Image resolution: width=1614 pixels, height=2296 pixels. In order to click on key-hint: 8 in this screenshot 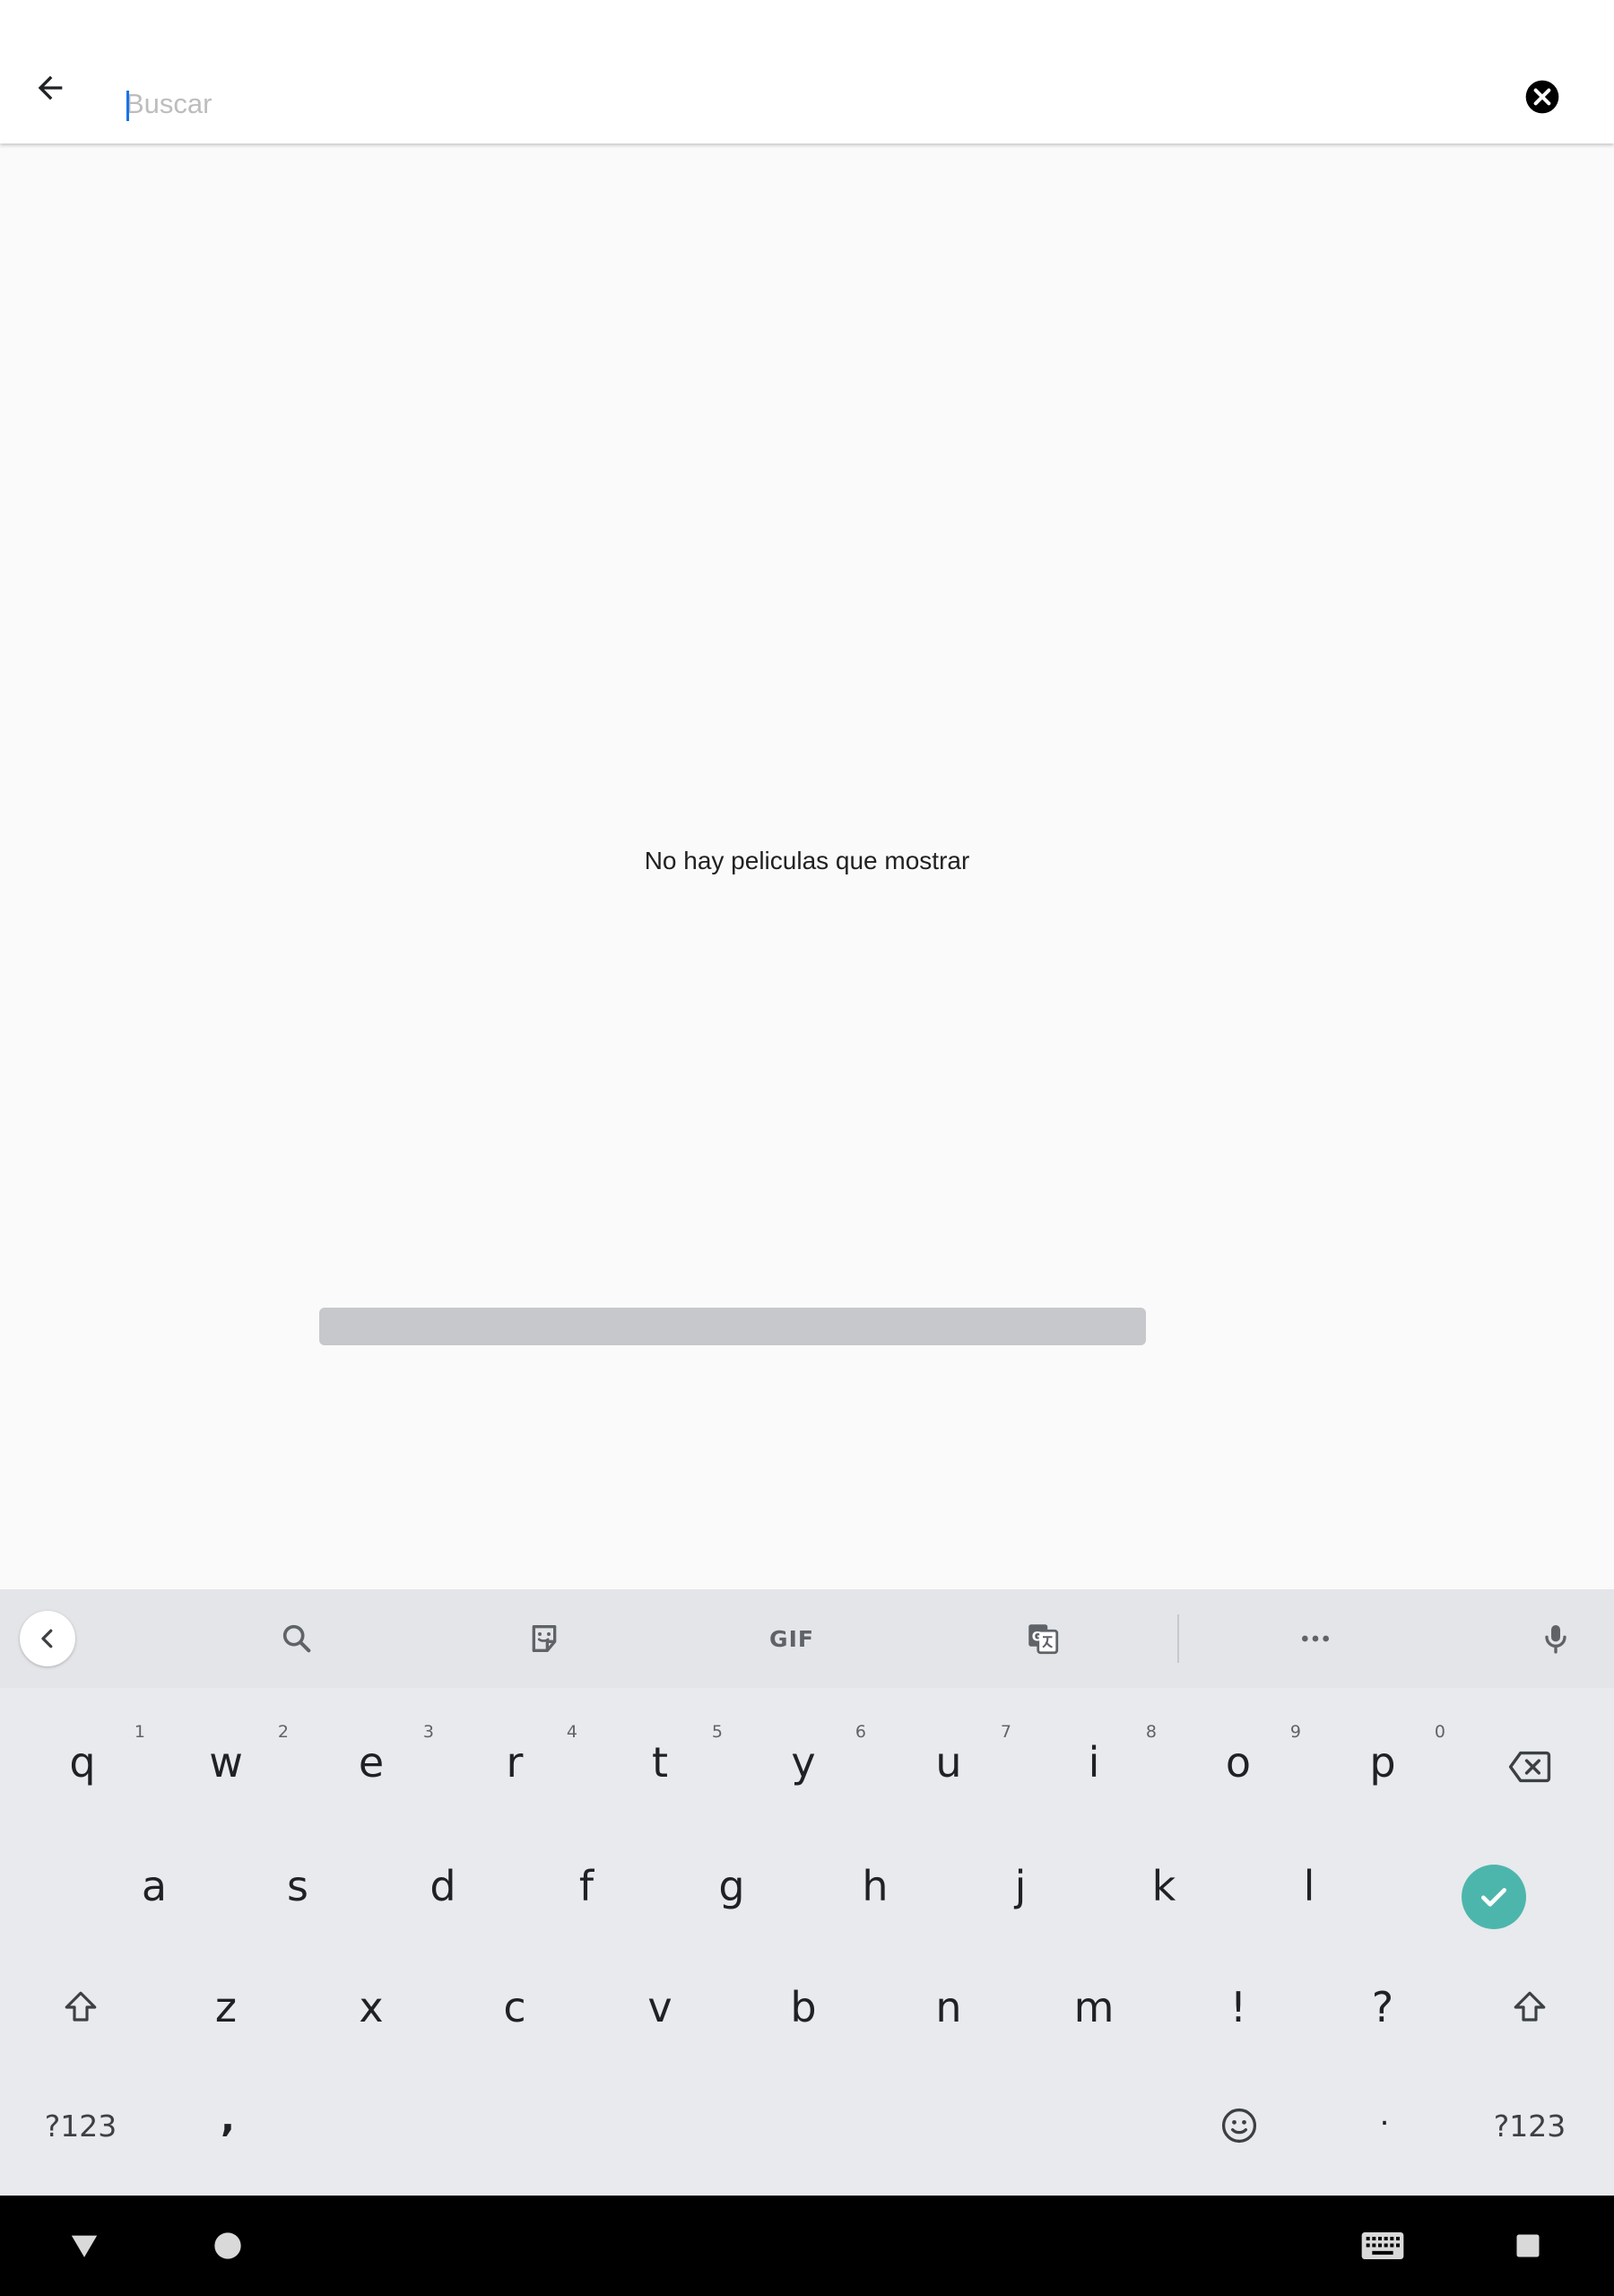, I will do `click(1151, 1732)`.